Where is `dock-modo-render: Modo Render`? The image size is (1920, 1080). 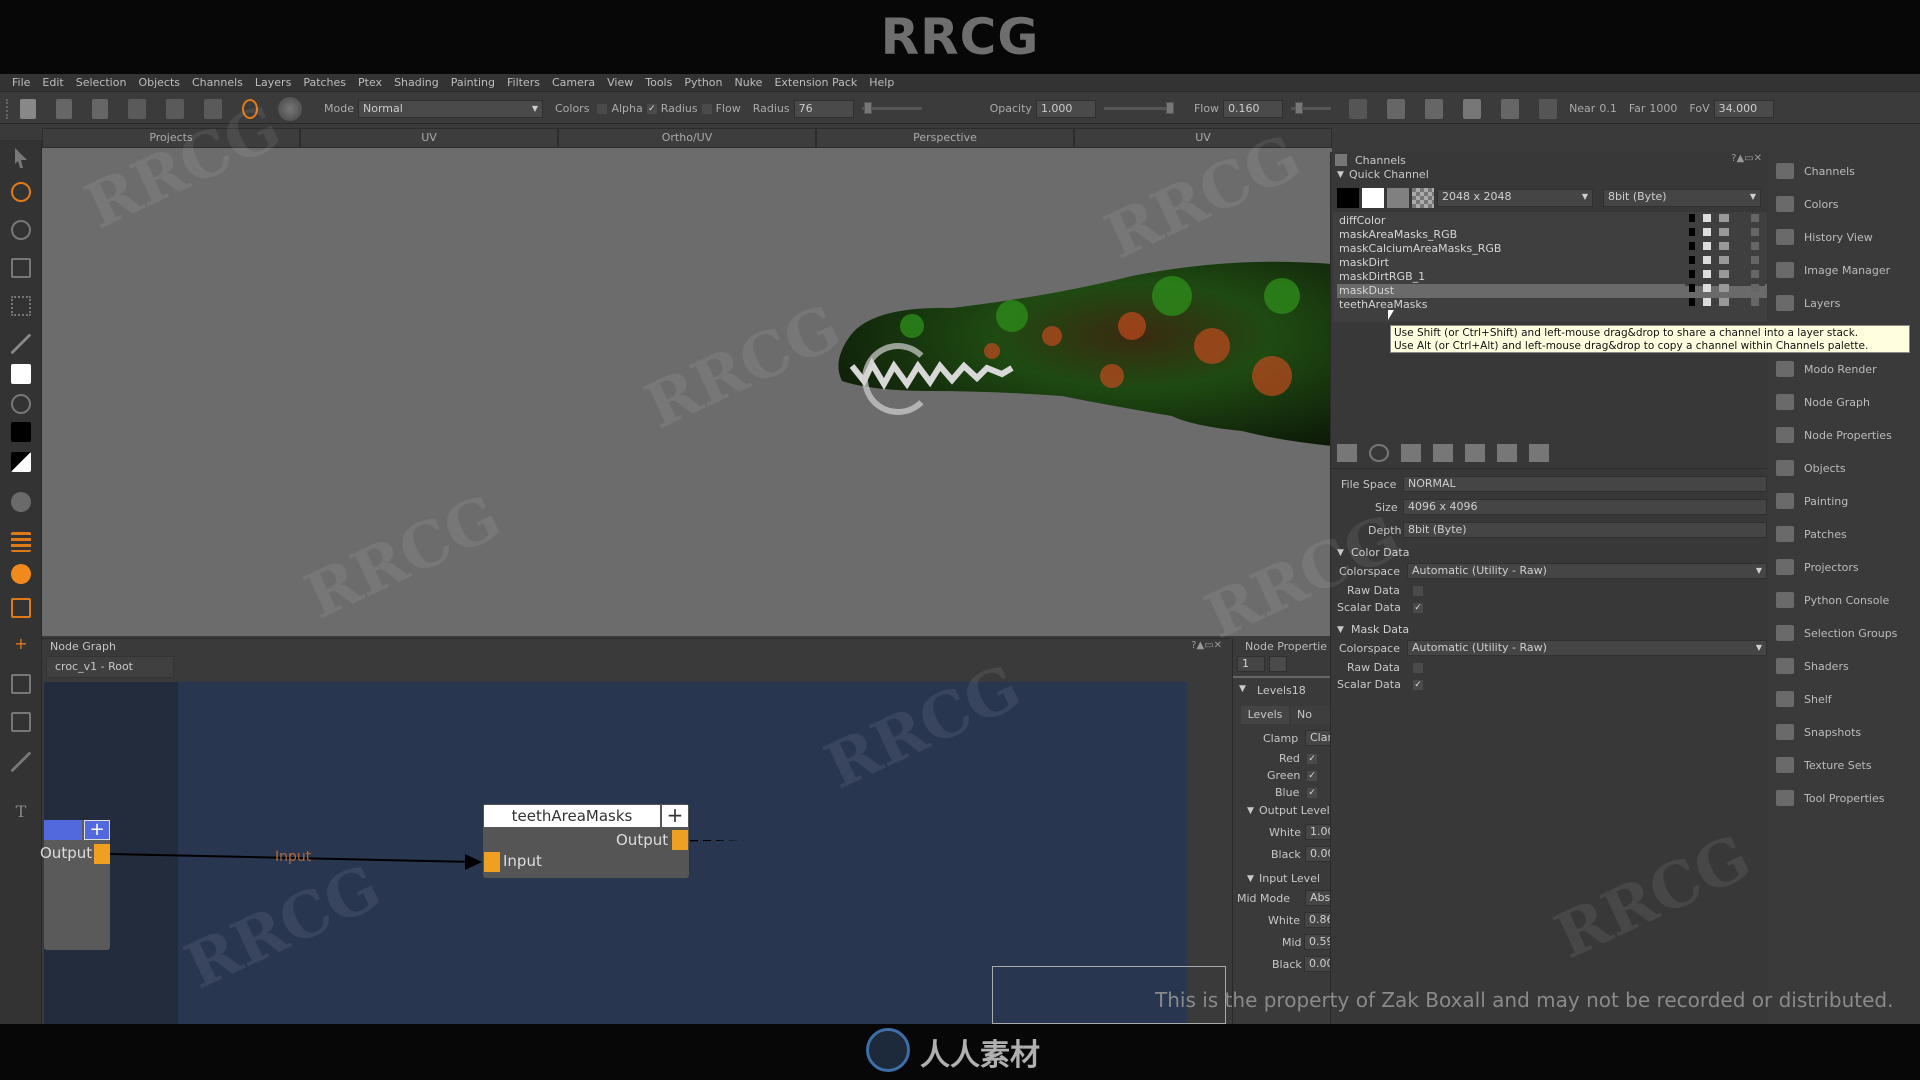 dock-modo-render: Modo Render is located at coordinates (1826, 369).